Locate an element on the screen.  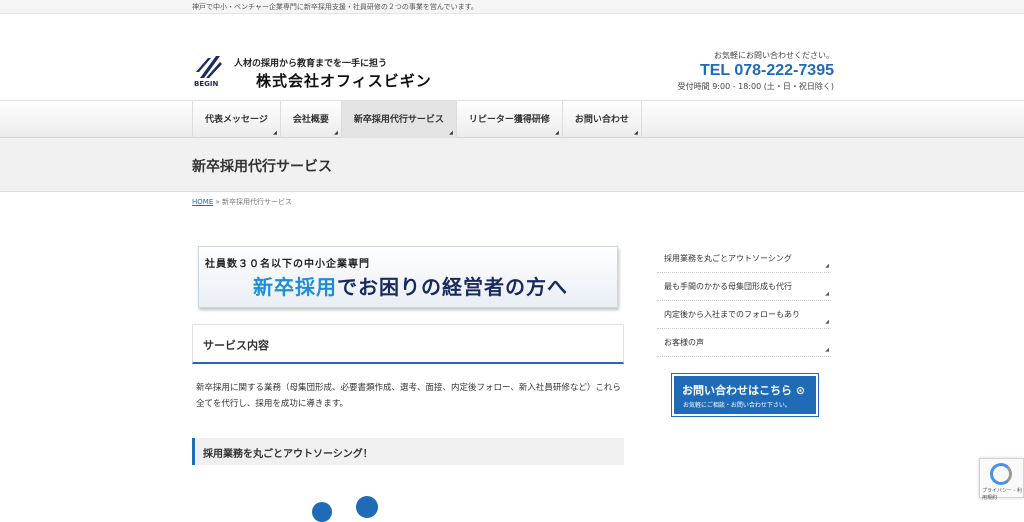
header-tagline: 人材の採用から教育までを一手に担う is located at coordinates (311, 64).